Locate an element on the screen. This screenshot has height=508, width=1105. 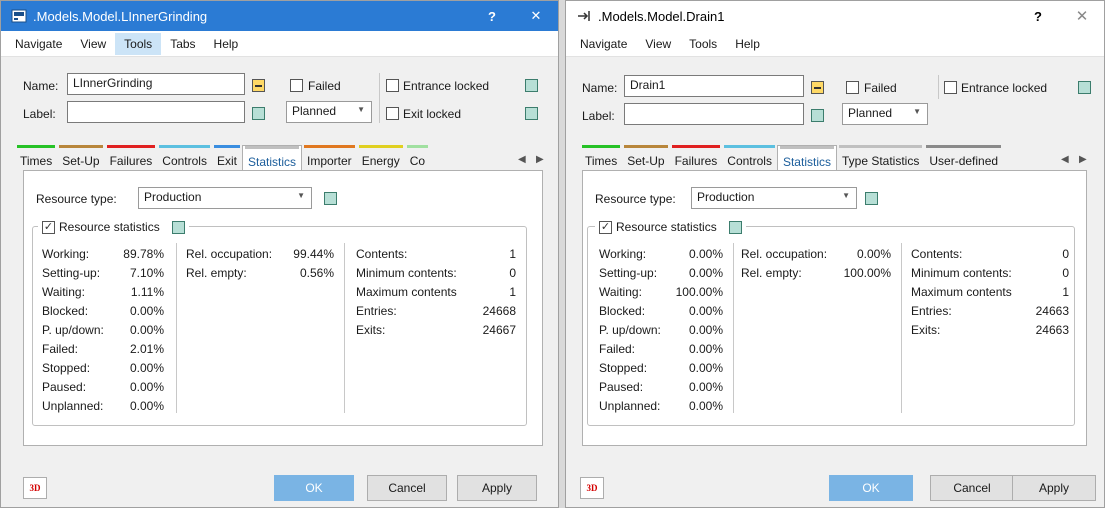
stat-row: Rel. empty: 100.00% is located at coordinates (816, 273).